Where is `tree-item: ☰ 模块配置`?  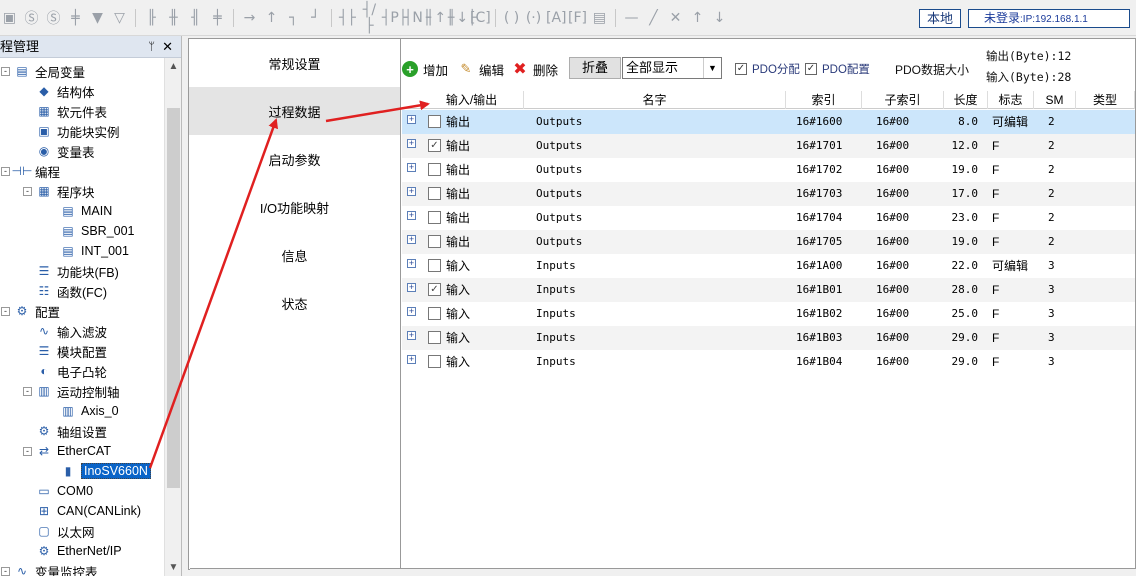
tree-item: ☰ 模块配置 is located at coordinates (71, 351).